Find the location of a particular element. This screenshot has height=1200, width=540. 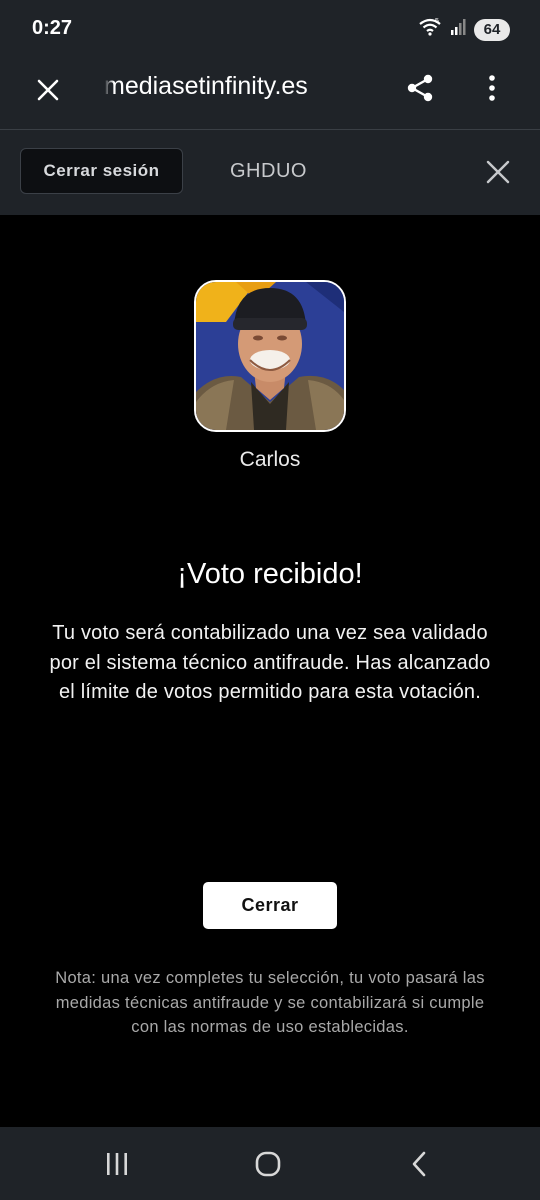

site-header: Cerrar sesión GHDUO is located at coordinates (270, 172).